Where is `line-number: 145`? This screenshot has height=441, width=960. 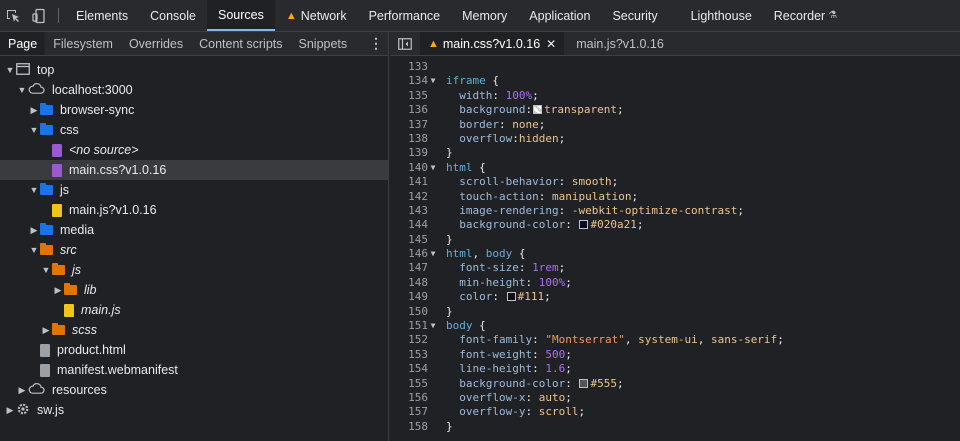 line-number: 145 is located at coordinates (409, 240).